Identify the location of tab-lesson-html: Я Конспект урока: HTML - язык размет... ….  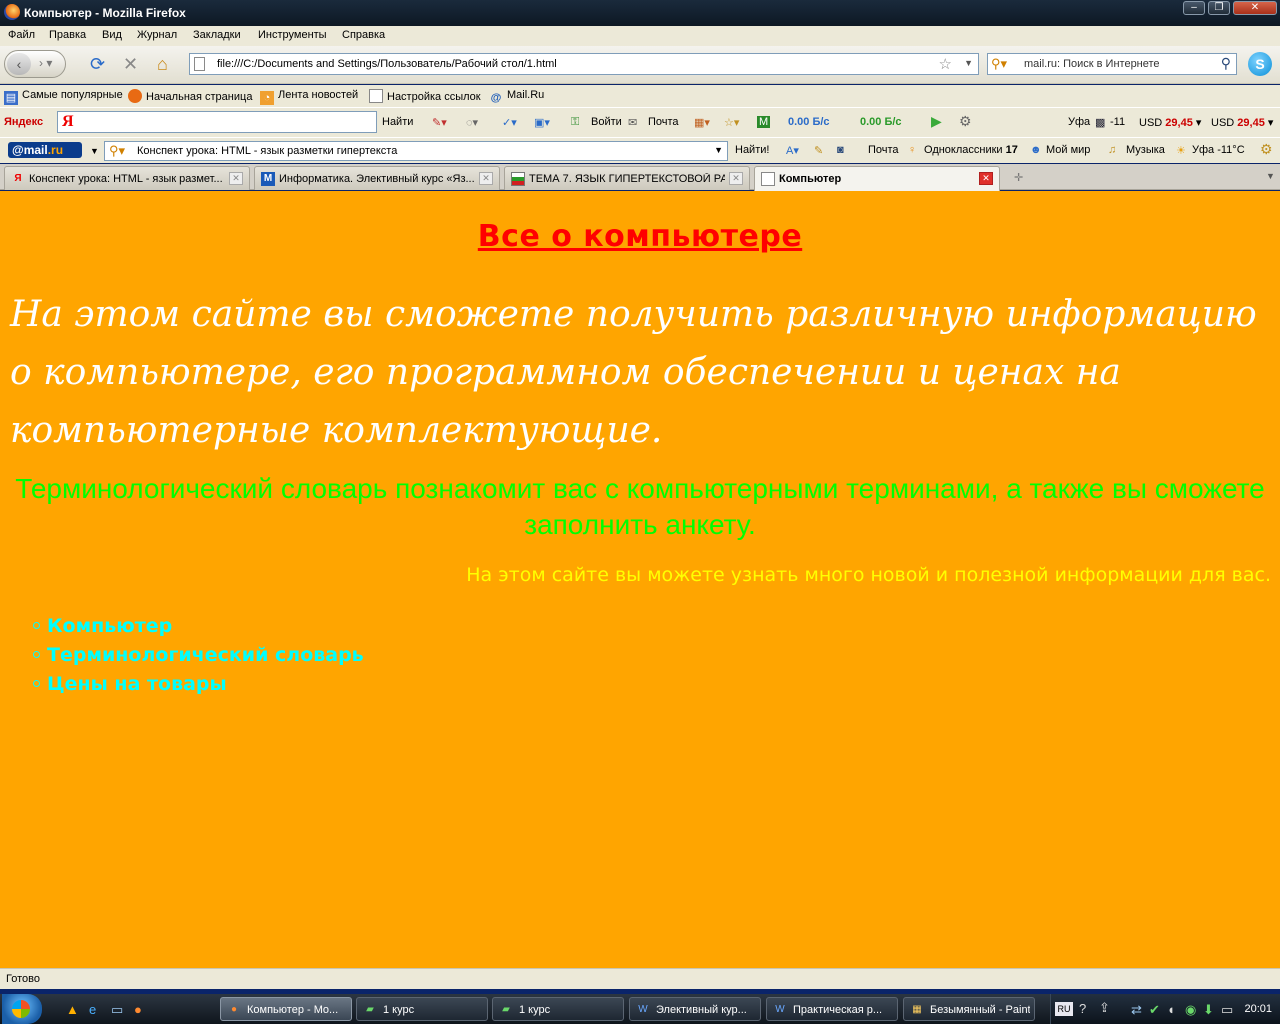
(127, 178).